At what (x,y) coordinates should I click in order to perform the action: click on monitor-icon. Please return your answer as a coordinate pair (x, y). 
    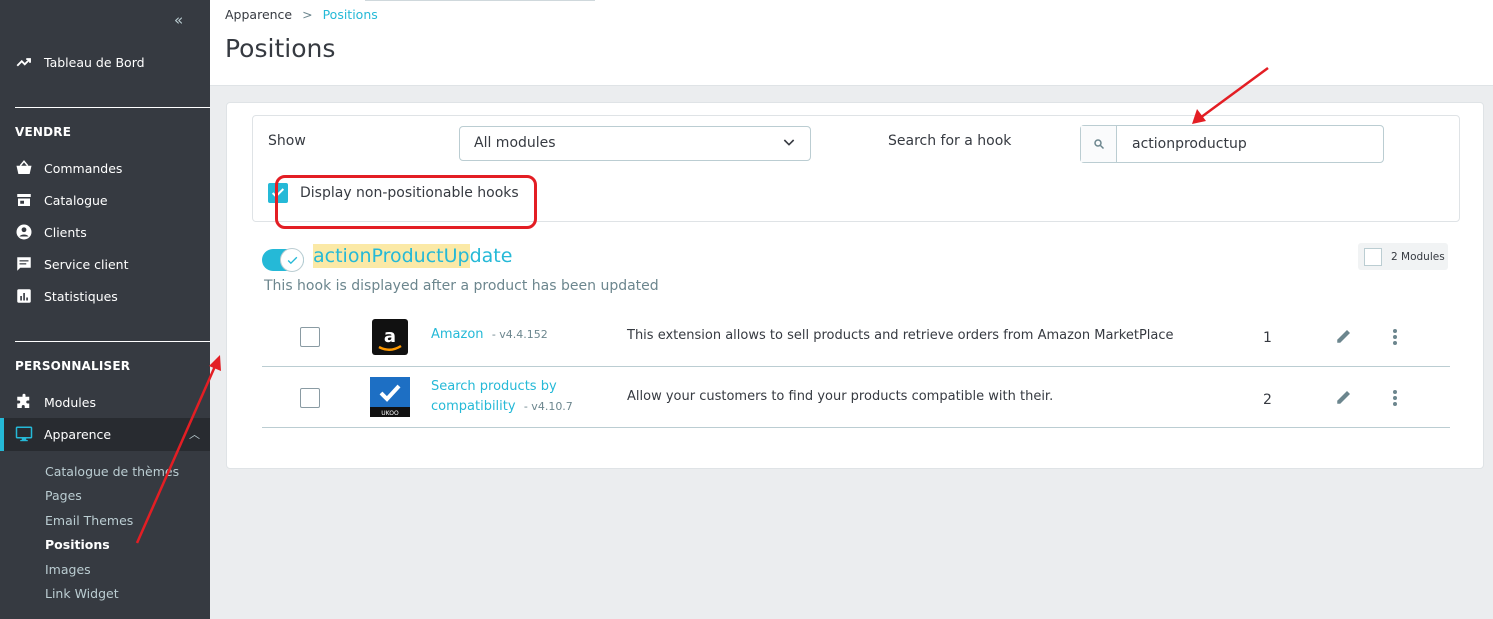
    Looking at the image, I should click on (24, 434).